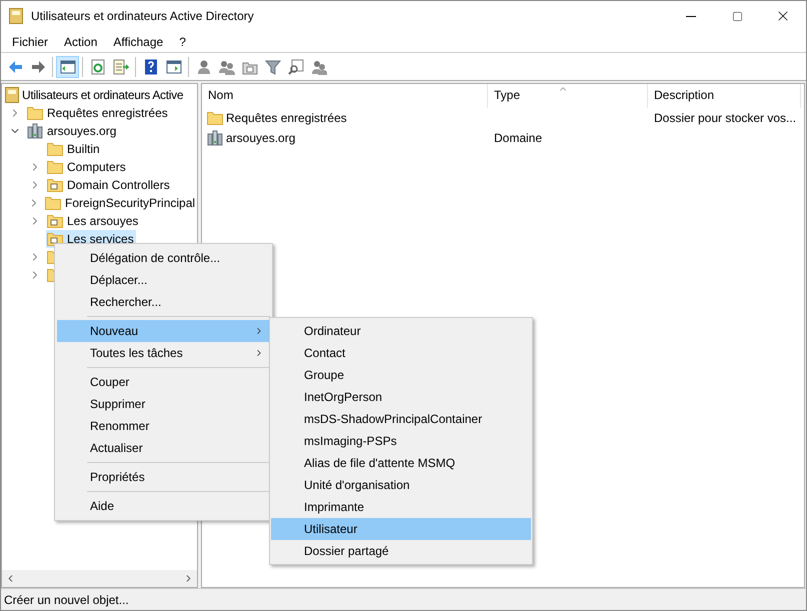  I want to click on menu-item: Actualiser, so click(163, 448).